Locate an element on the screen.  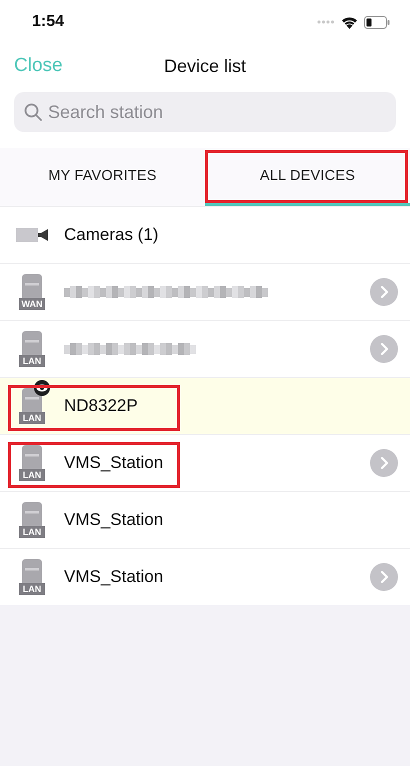
camera-icon is located at coordinates (32, 235).